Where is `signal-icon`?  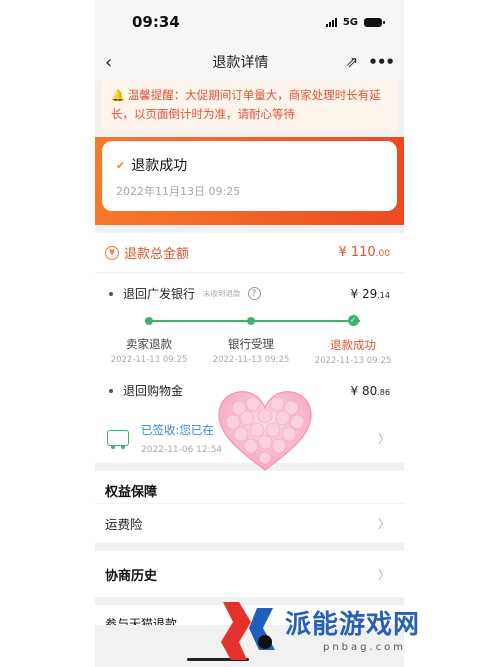
signal-icon is located at coordinates (331, 22).